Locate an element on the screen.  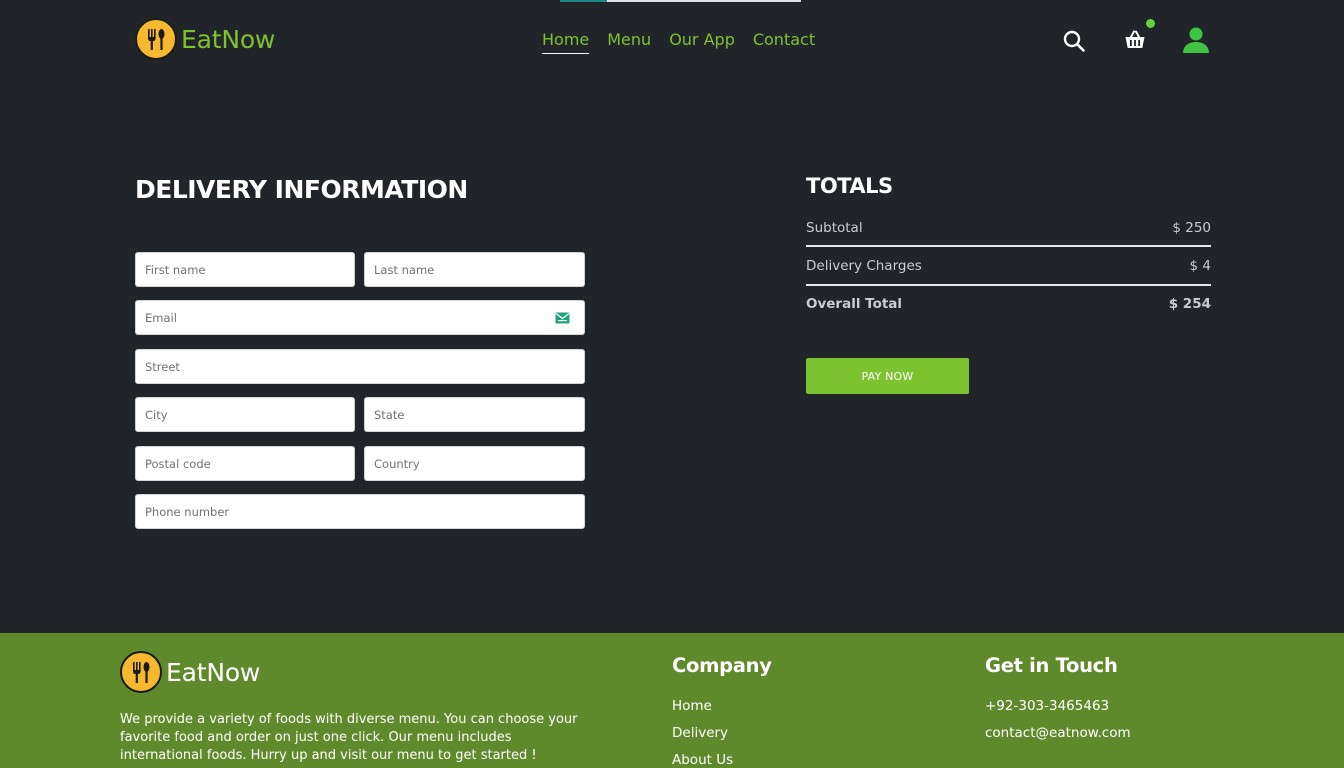
state-field is located at coordinates (474, 414).